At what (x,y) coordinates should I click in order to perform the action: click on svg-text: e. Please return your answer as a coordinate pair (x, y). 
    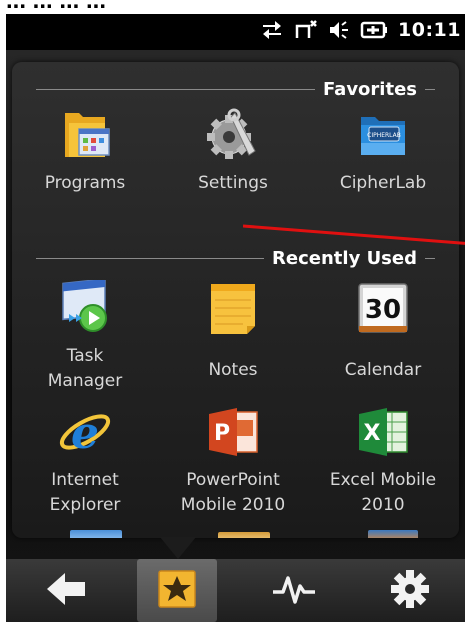
    Looking at the image, I should click on (85, 433).